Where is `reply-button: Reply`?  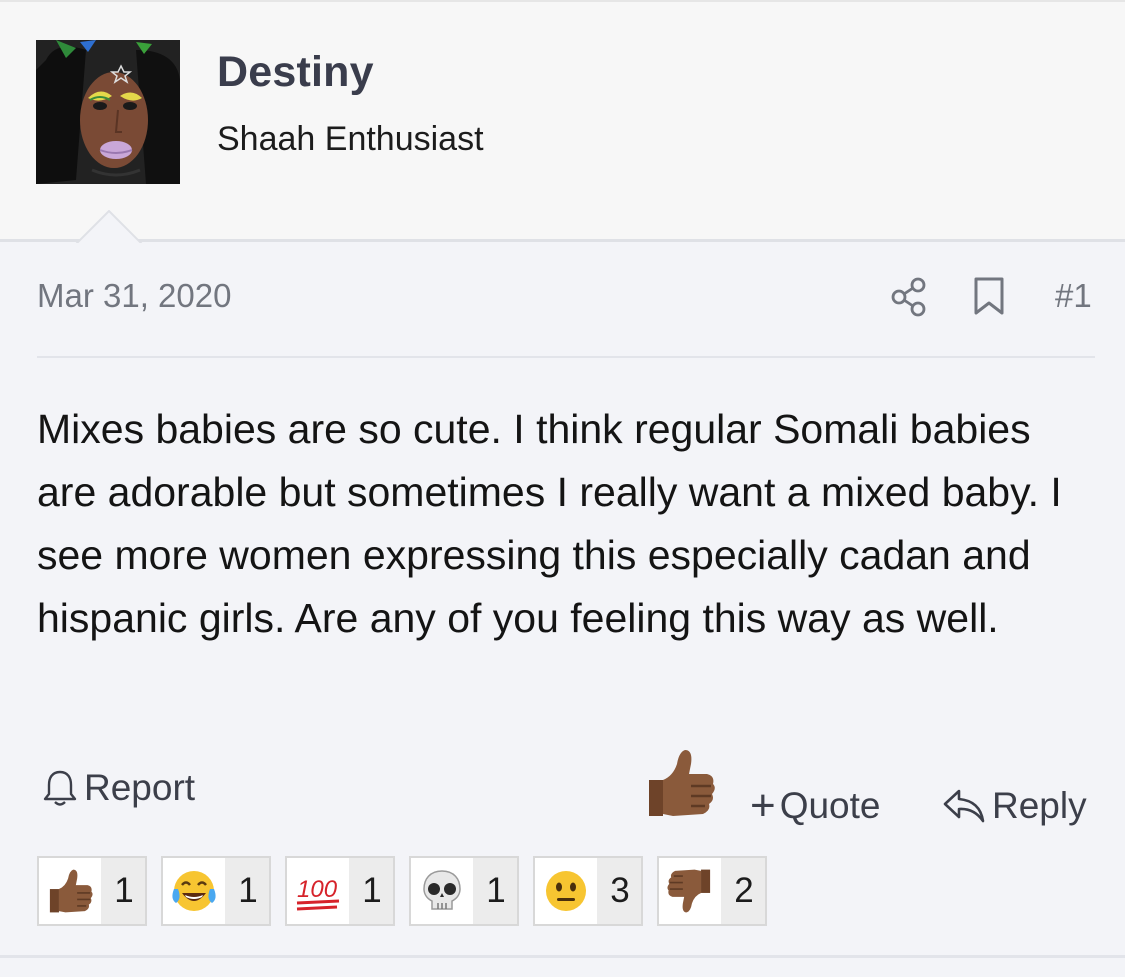
reply-button: Reply is located at coordinates (1014, 806).